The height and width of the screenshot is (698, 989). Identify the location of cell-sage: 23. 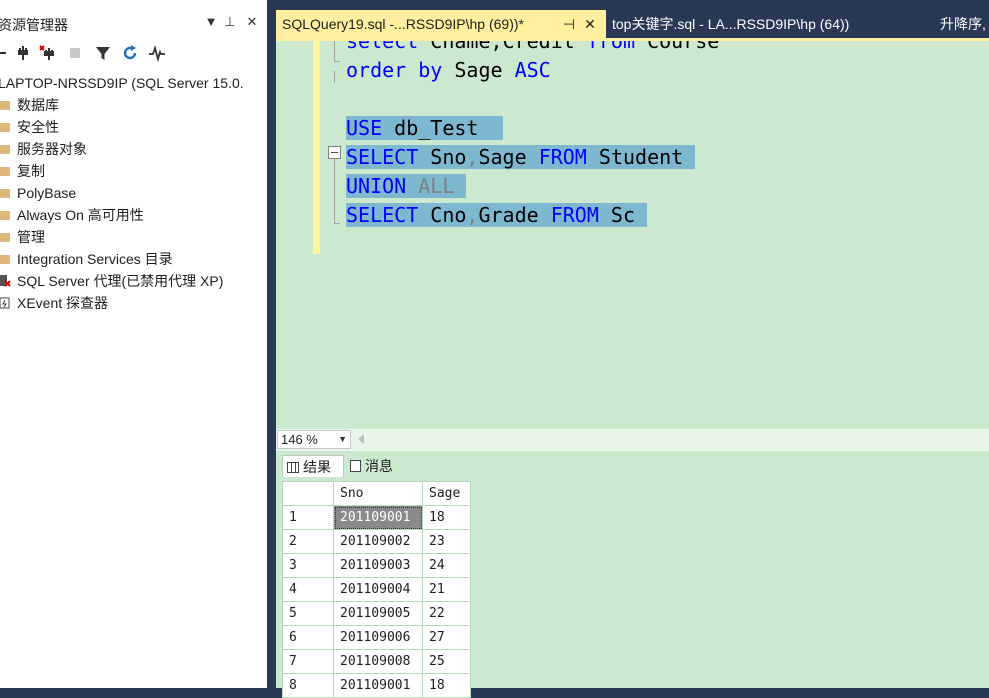
(446, 541).